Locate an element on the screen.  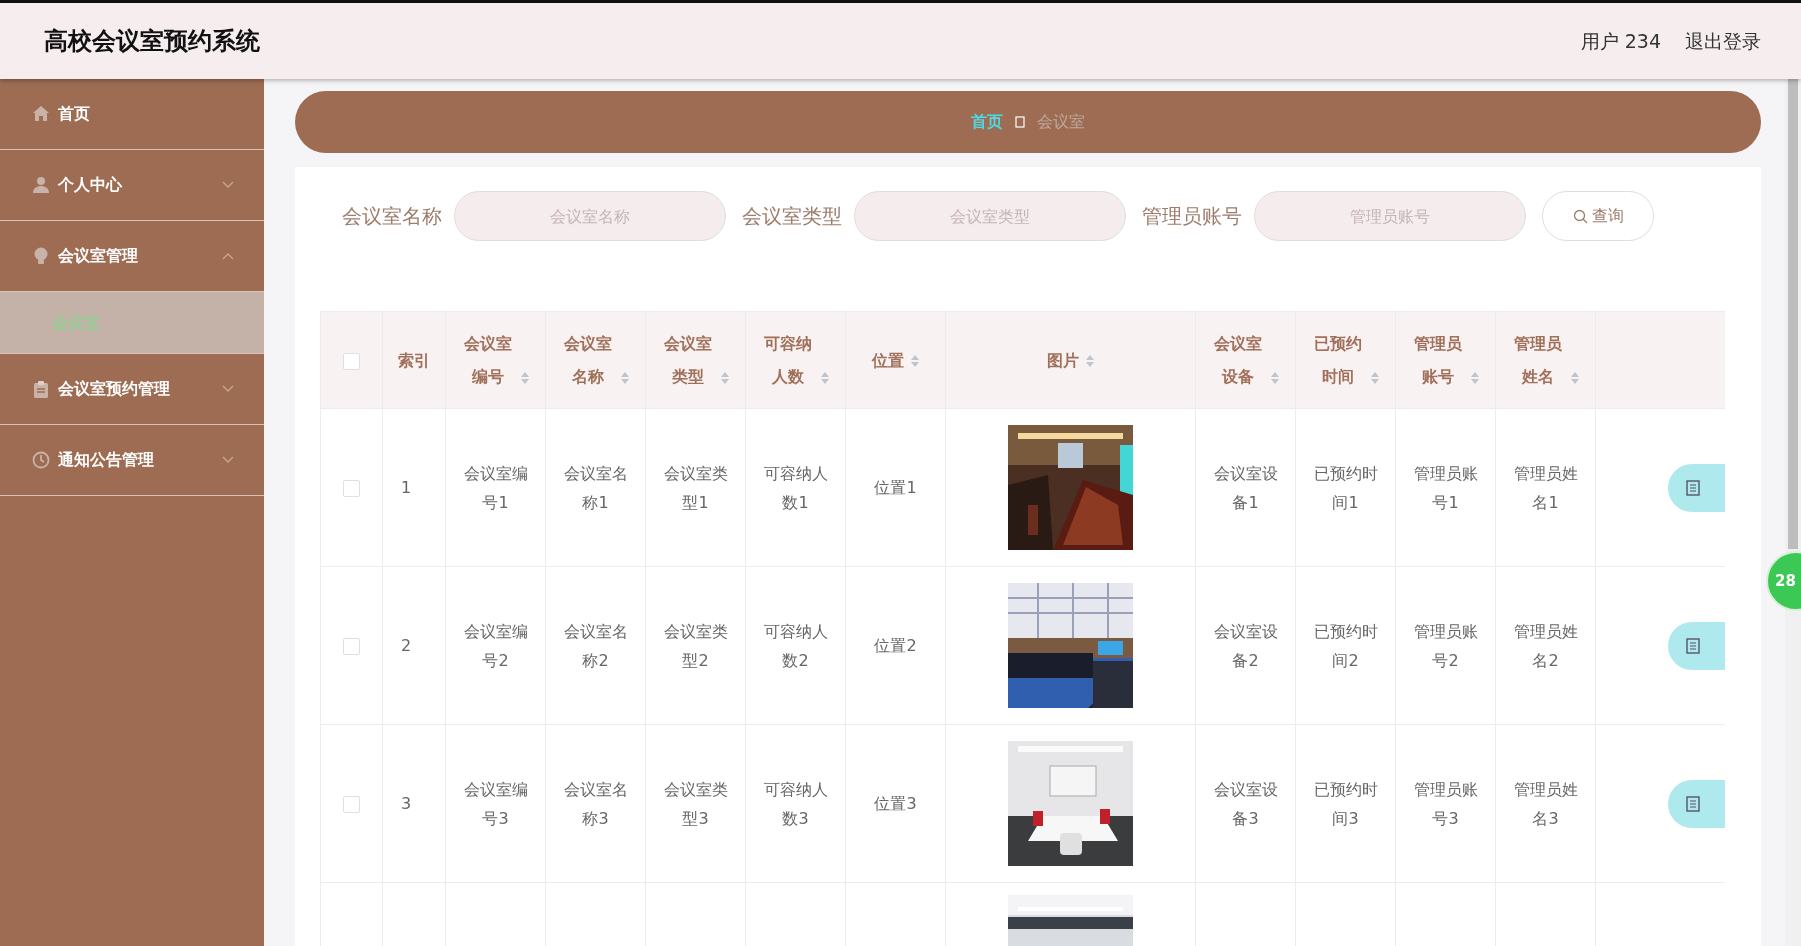
separator-icon is located at coordinates (1020, 122).